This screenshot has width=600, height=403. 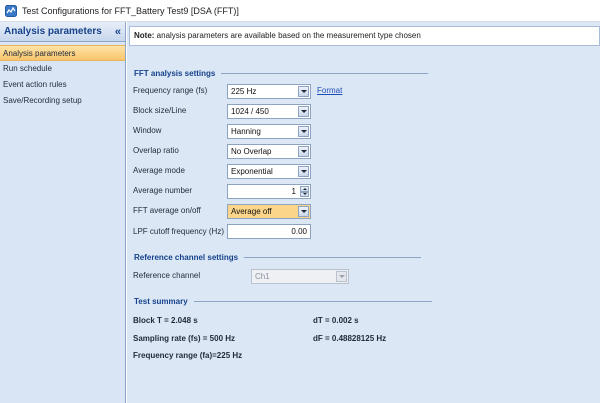 I want to click on overlap-ratio-value: No Overlap, so click(x=251, y=151).